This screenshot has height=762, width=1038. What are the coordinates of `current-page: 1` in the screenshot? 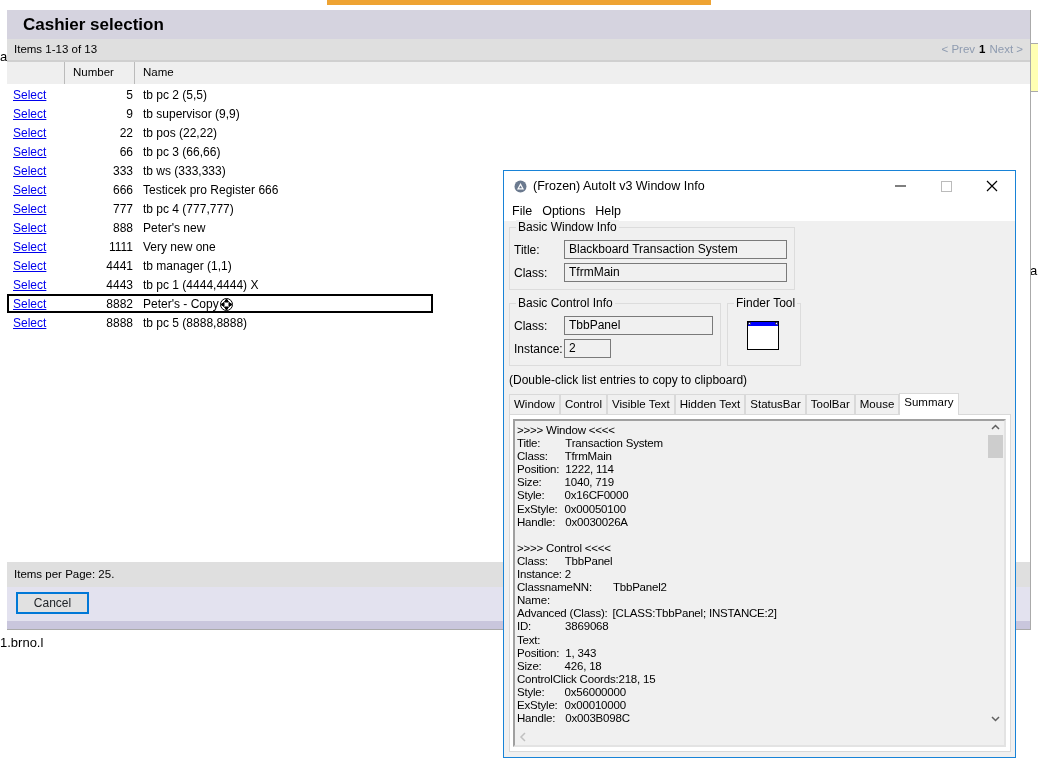 It's located at (982, 49).